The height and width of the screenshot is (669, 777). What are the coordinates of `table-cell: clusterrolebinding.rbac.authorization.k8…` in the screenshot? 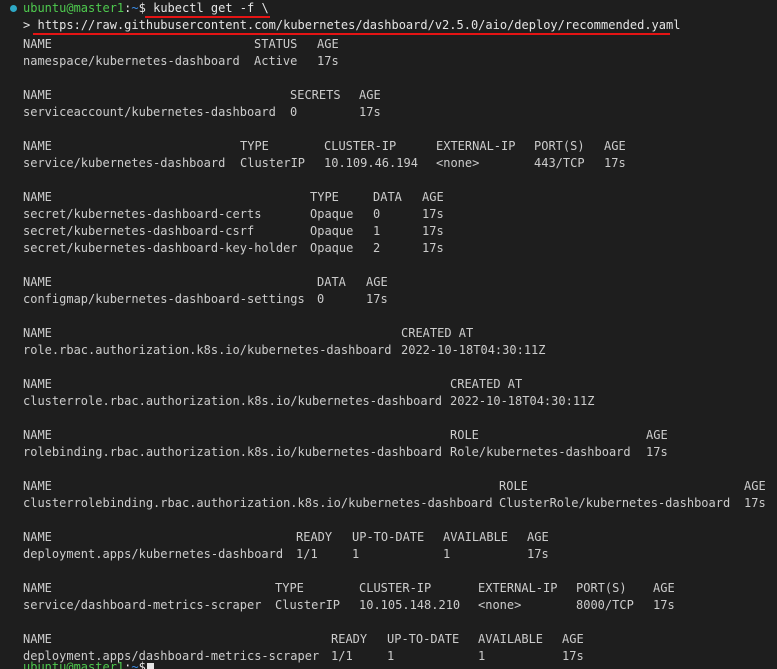 It's located at (258, 503).